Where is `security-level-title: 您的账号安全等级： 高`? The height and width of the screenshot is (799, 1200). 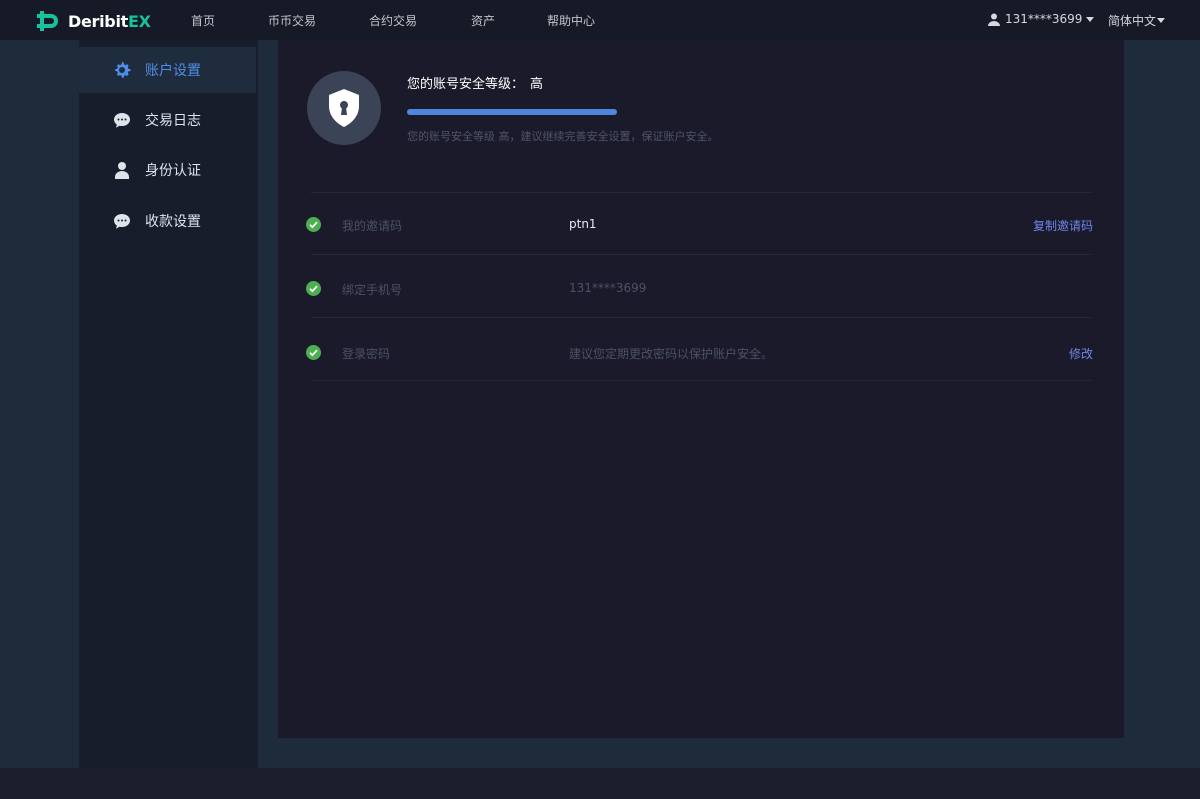 security-level-title: 您的账号安全等级： 高 is located at coordinates (475, 82).